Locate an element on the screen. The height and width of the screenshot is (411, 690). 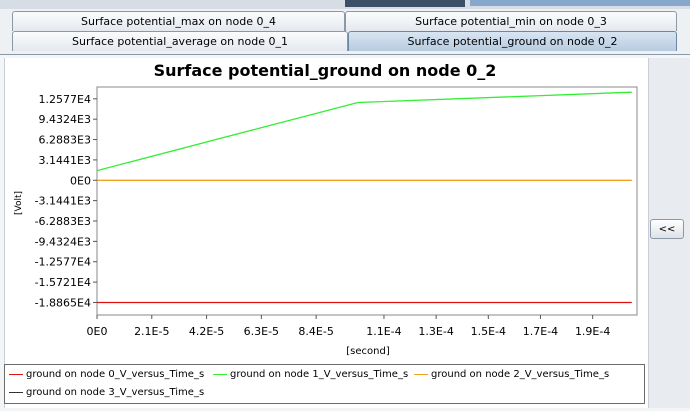
legend-item-node-3: ground on node 3_V_versus_Time_s is located at coordinates (106, 393).